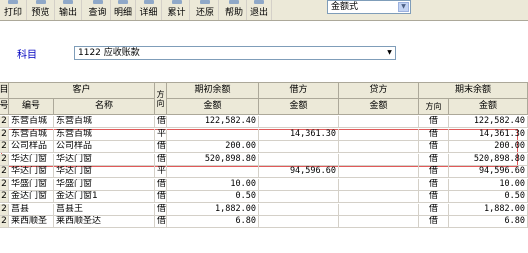 Image resolution: width=528 pixels, height=253 pixels. I want to click on header-opening-amount: 金额, so click(213, 107).